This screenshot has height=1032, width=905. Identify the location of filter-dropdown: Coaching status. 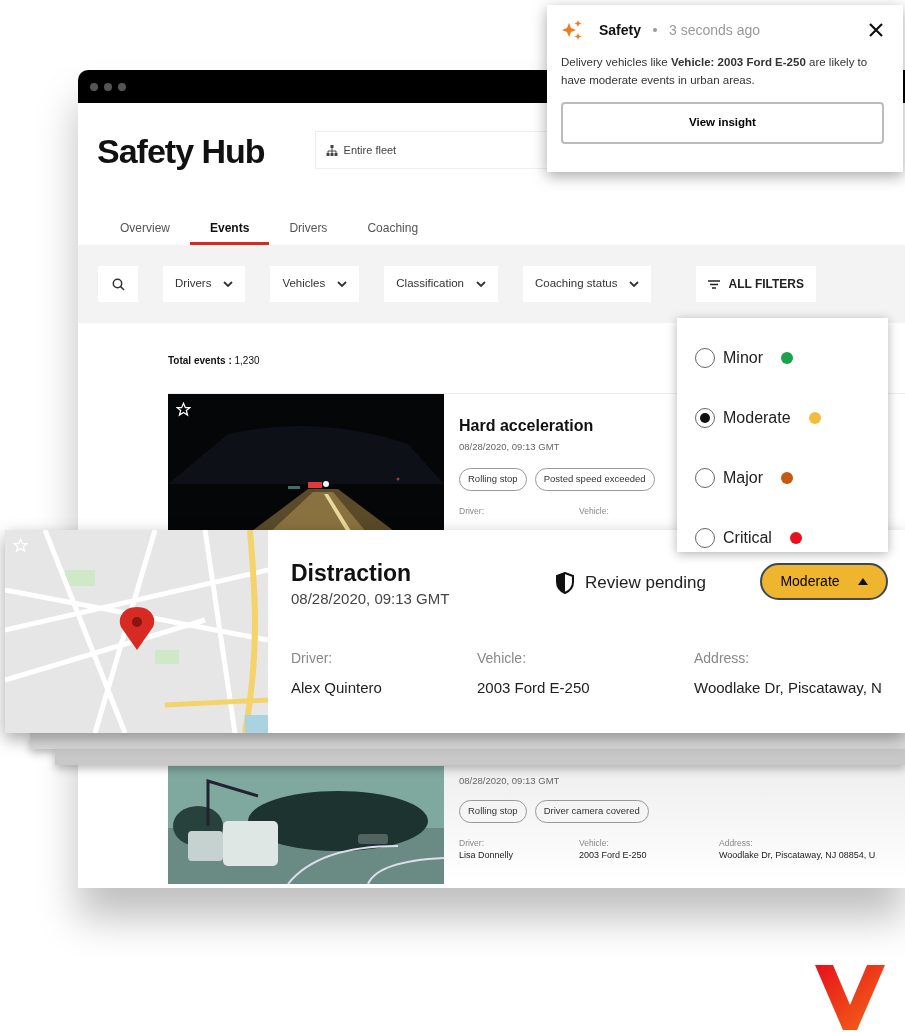
(587, 284).